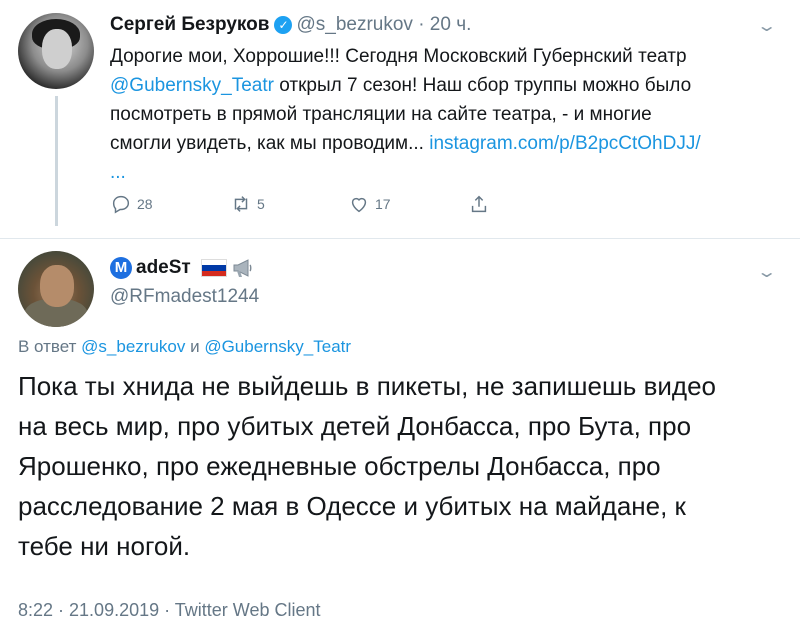  I want to click on share-button, so click(479, 204).